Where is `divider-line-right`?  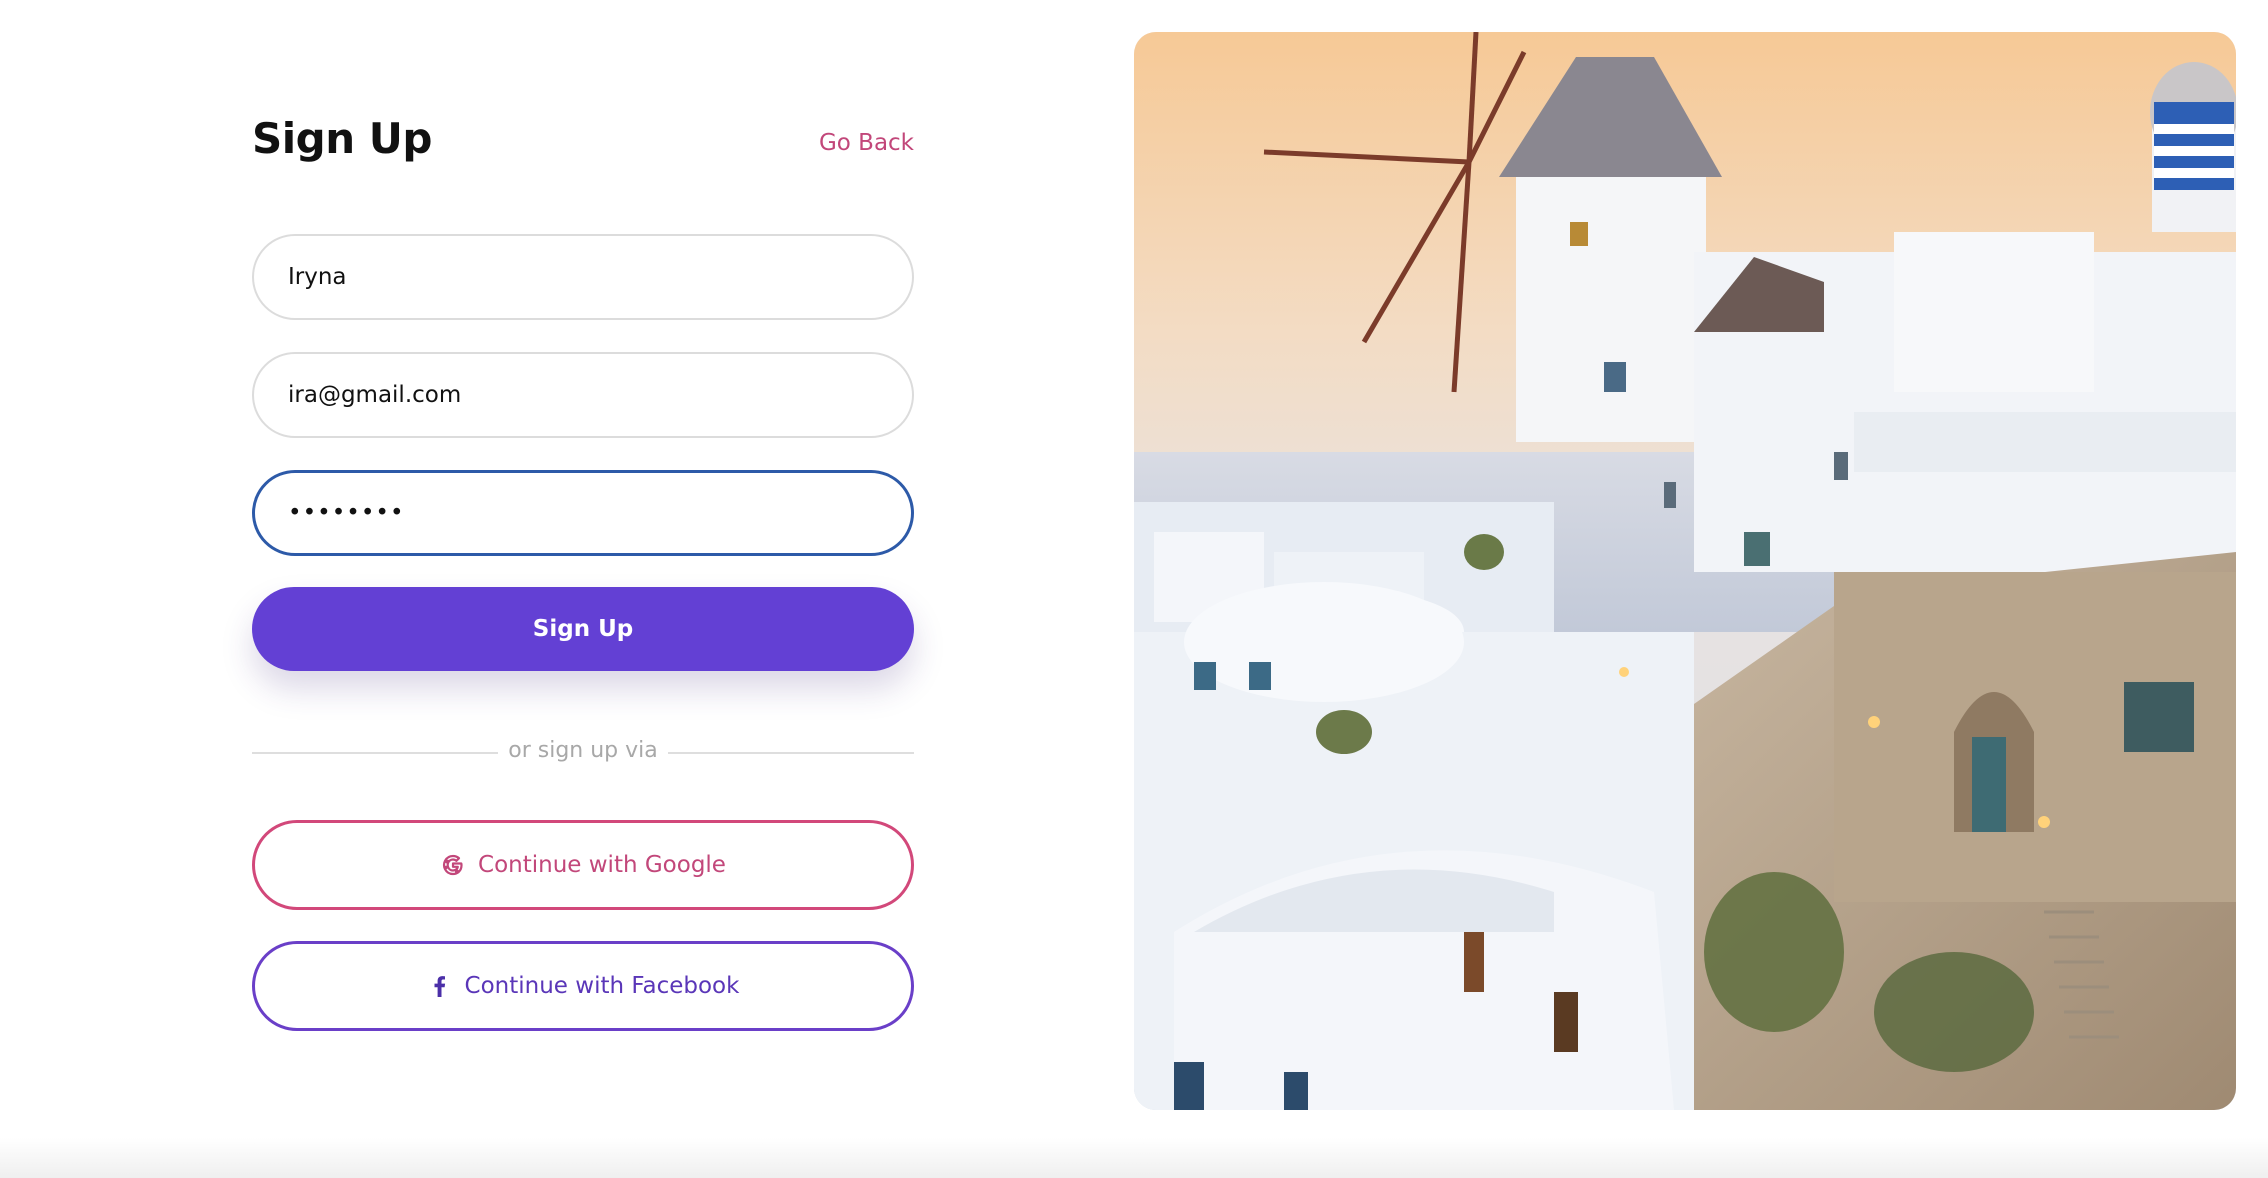 divider-line-right is located at coordinates (791, 753).